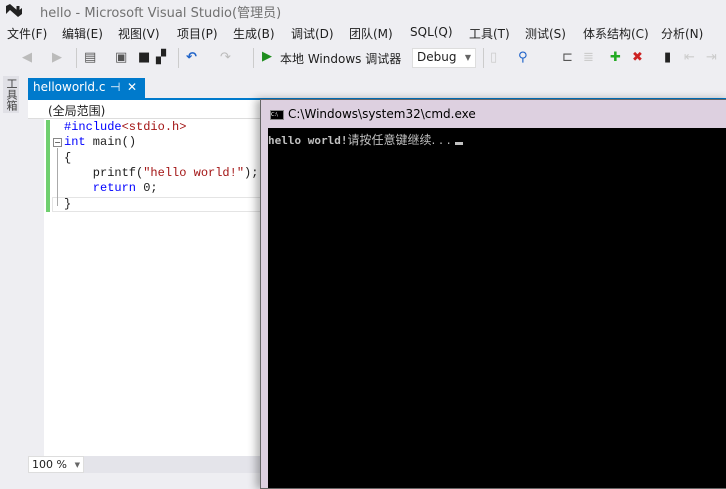  I want to click on open-file-icon: ▣, so click(121, 57).